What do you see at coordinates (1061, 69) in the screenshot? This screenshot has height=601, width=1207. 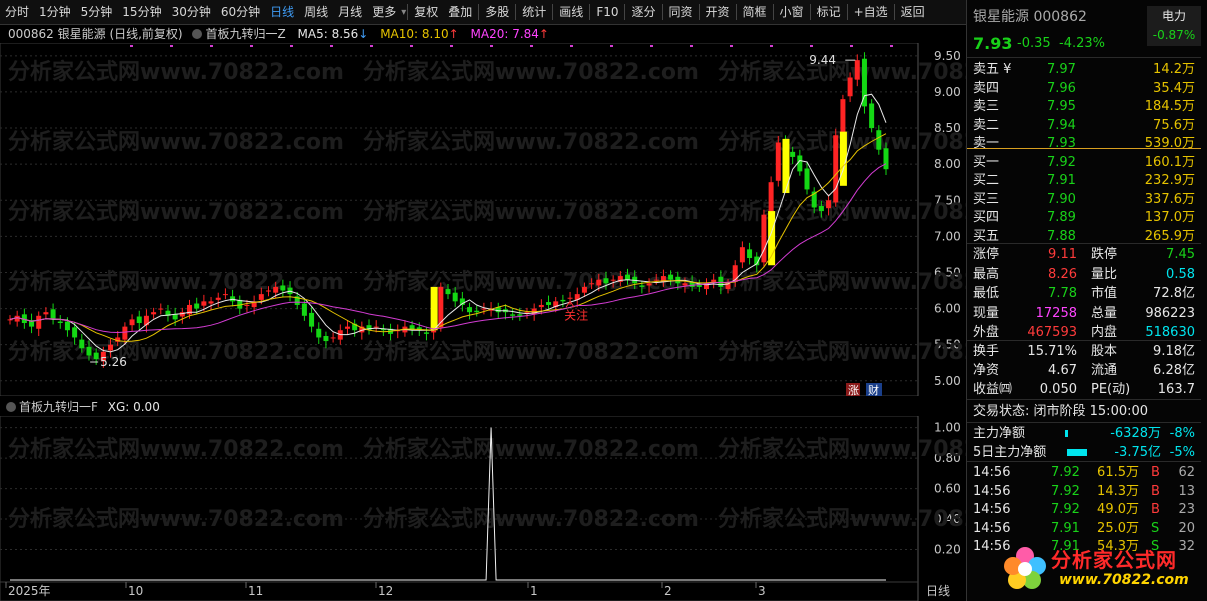 I see `order-price: 7.97` at bounding box center [1061, 69].